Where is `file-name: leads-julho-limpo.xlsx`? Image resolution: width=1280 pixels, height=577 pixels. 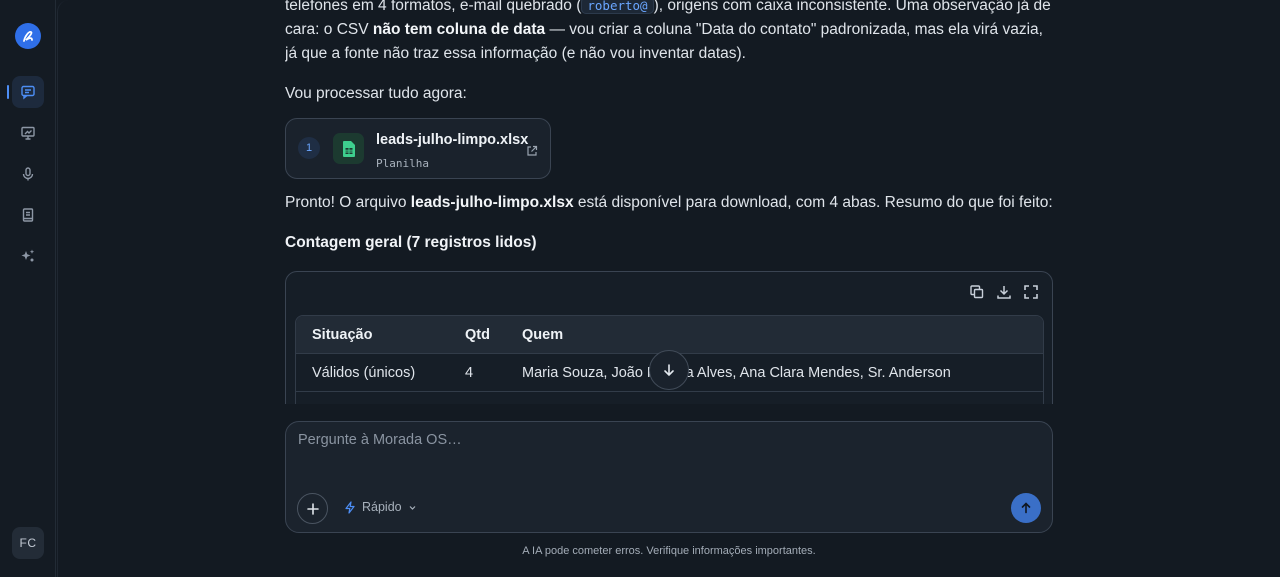
file-name: leads-julho-limpo.xlsx is located at coordinates (452, 140).